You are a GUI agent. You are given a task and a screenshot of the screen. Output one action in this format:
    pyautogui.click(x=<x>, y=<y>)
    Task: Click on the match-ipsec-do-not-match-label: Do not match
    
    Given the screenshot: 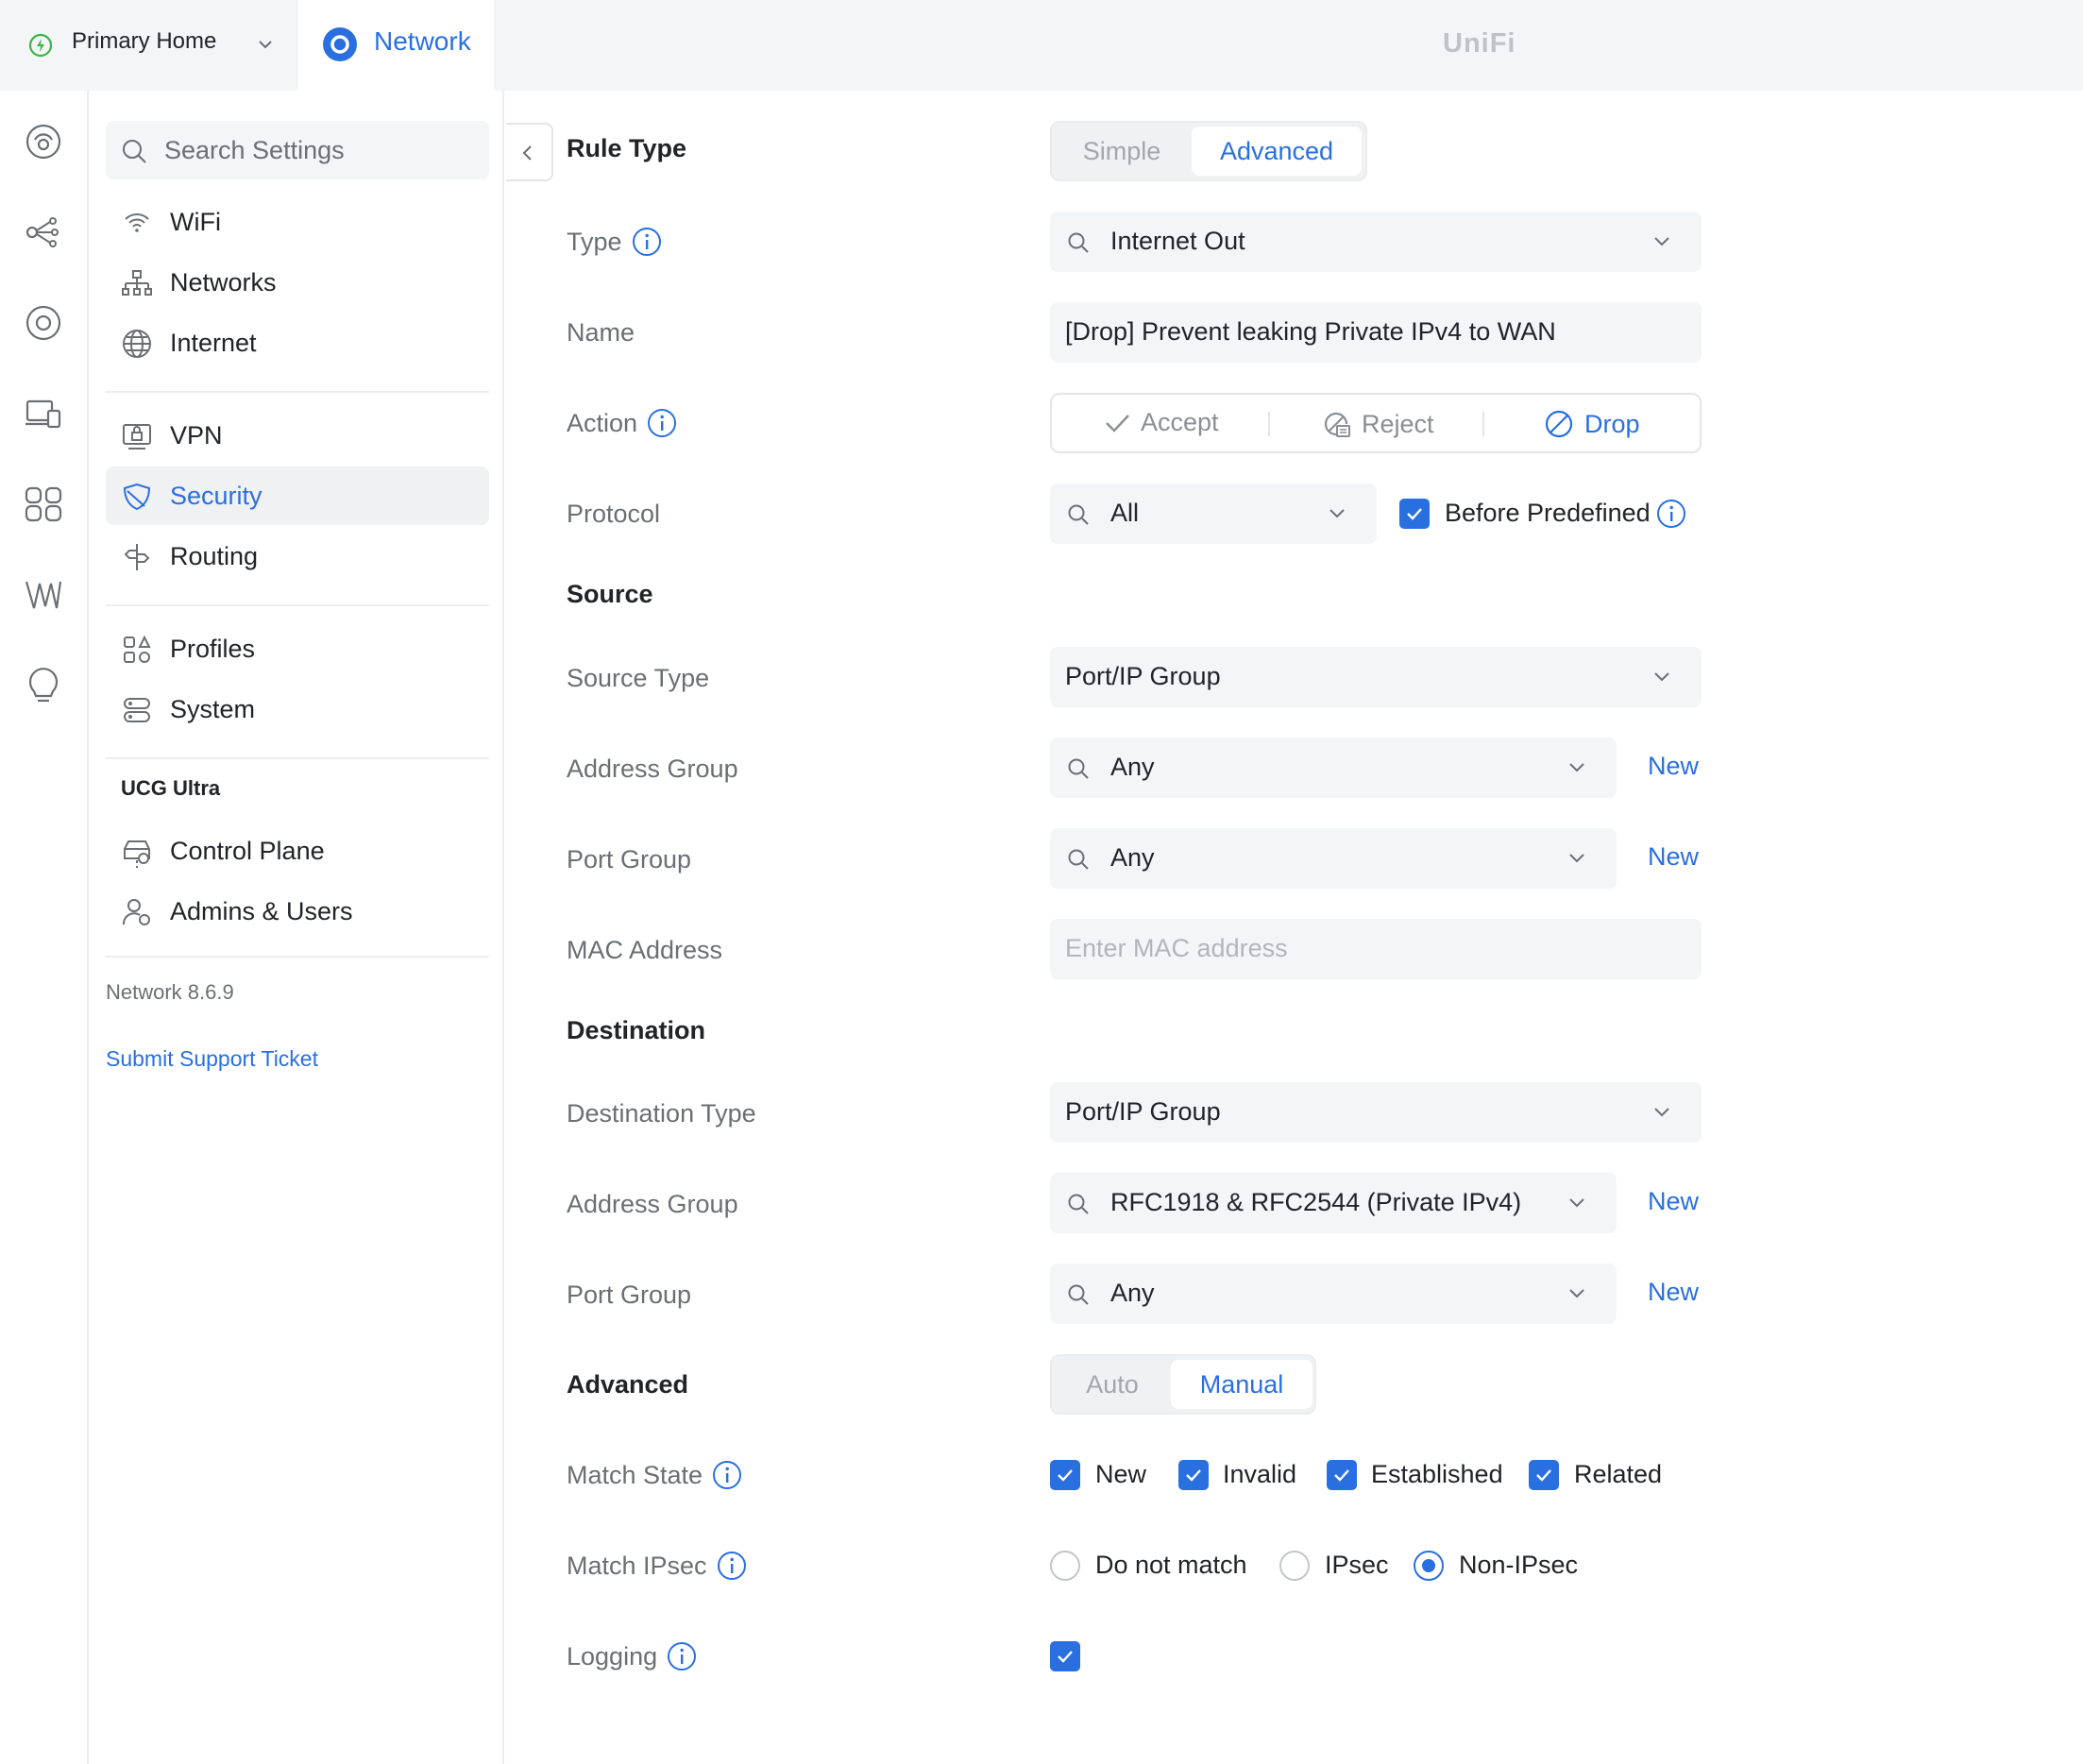 What is the action you would take?
    pyautogui.click(x=1171, y=1565)
    